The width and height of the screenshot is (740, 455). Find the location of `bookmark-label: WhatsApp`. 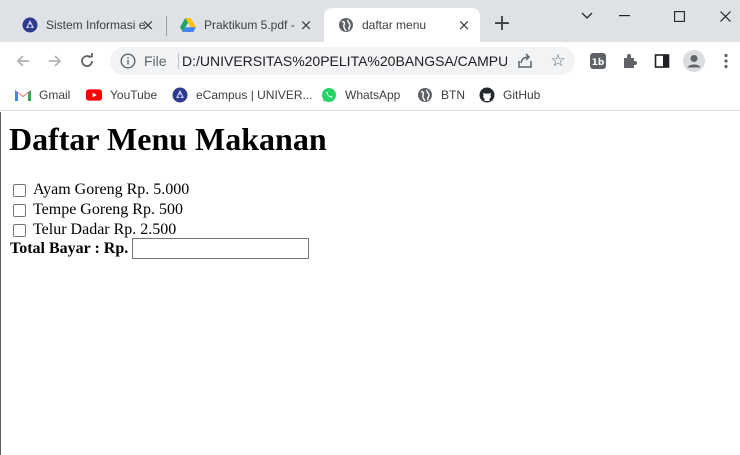

bookmark-label: WhatsApp is located at coordinates (373, 95).